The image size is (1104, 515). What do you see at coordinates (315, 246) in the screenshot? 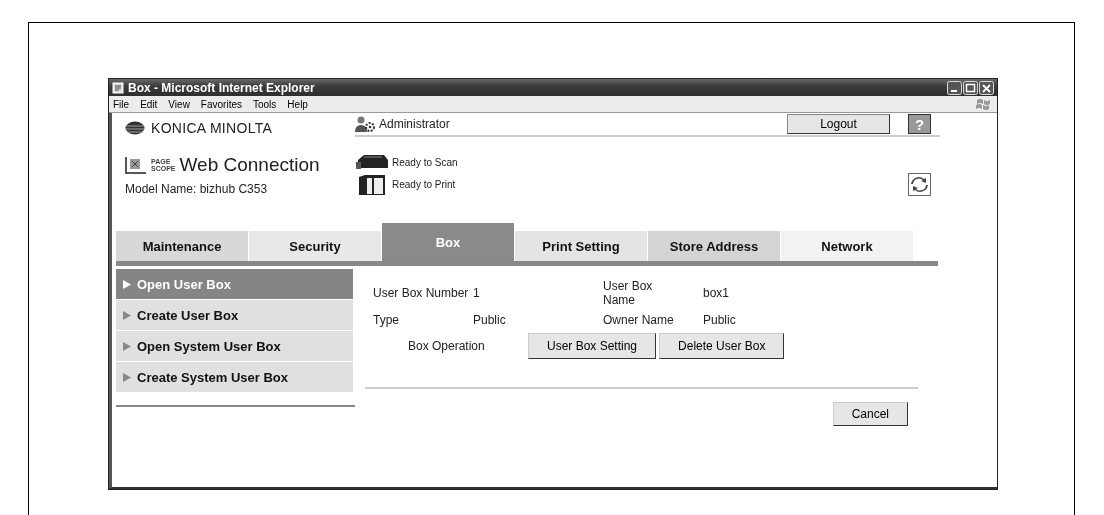
I see `nav-tab: Security` at bounding box center [315, 246].